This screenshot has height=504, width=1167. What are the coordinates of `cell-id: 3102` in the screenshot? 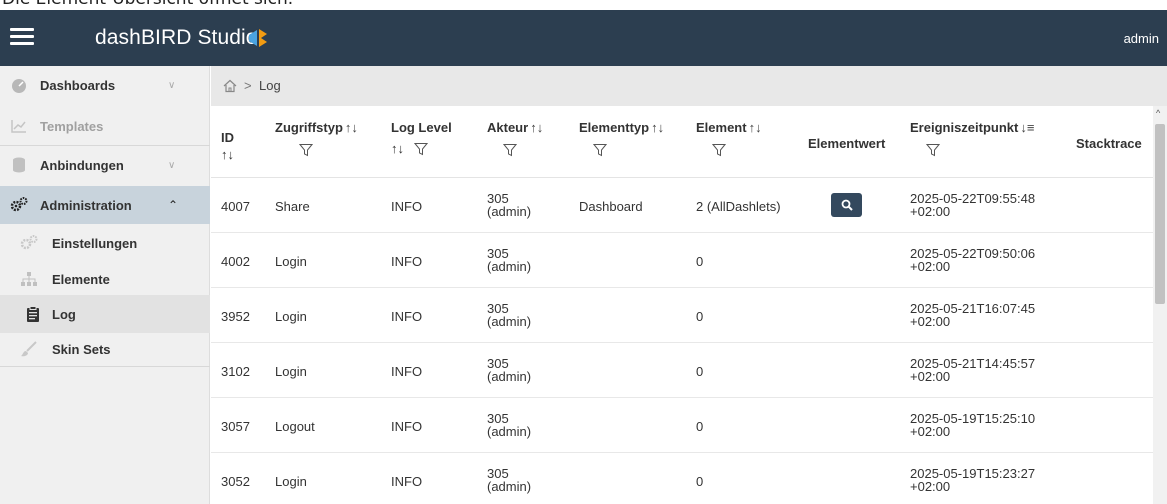 It's located at (235, 371).